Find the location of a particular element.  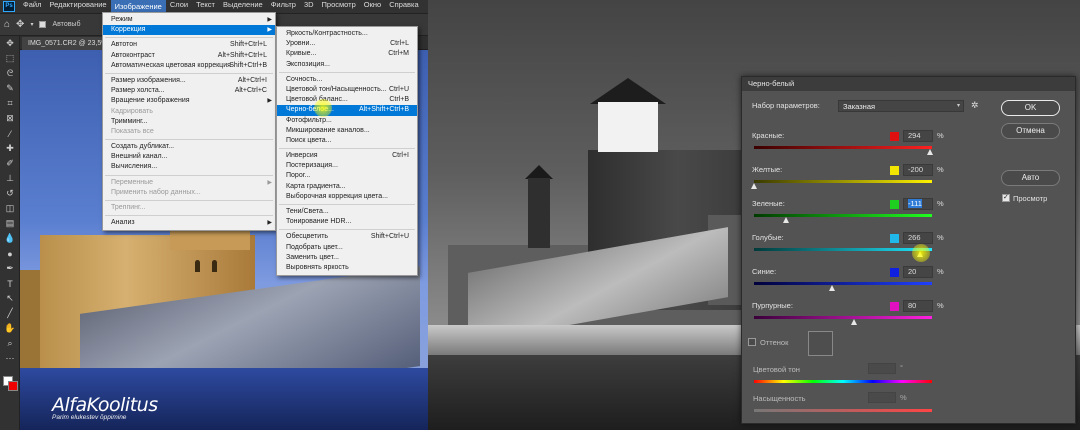

slider-value-field: 20 is located at coordinates (918, 272).